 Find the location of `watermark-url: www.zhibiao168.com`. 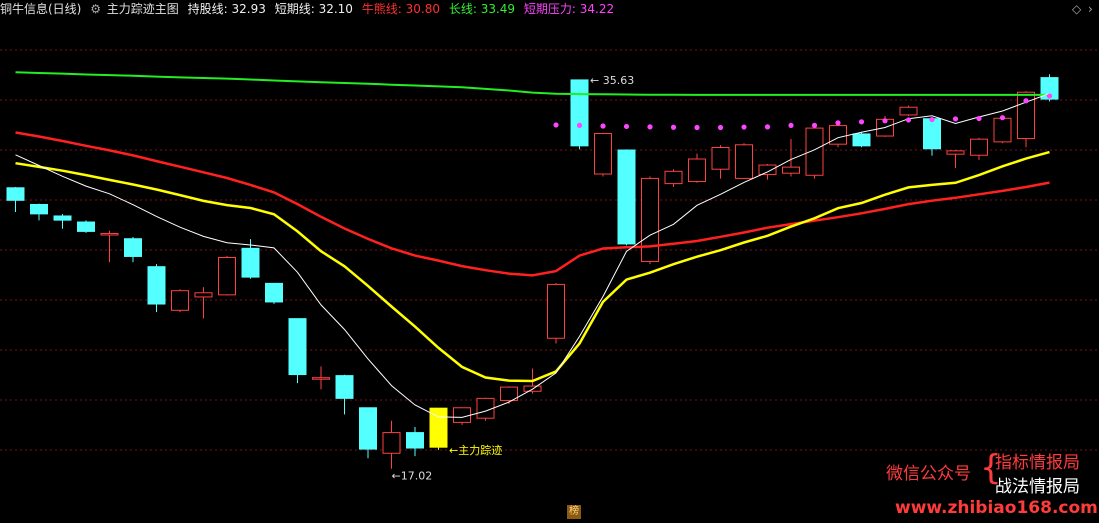

watermark-url: www.zhibiao168.com is located at coordinates (996, 508).